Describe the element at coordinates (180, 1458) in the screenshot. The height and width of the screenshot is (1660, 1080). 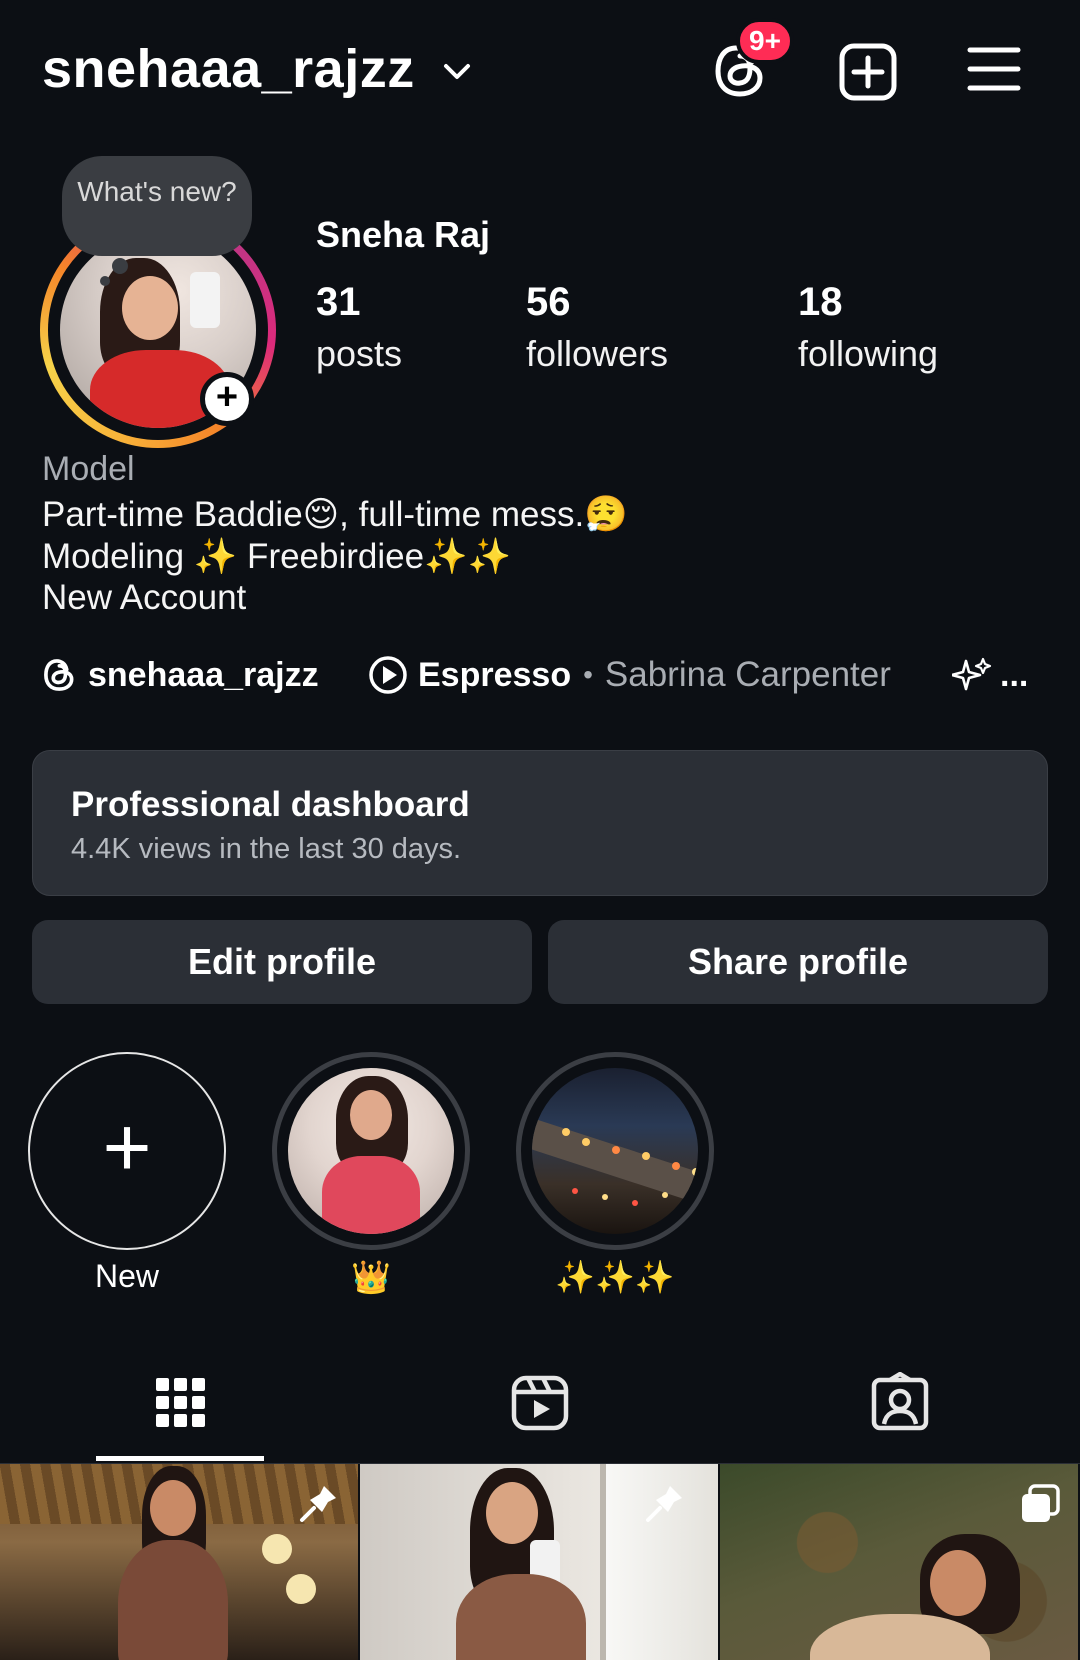
I see `active-tab-indicator` at that location.